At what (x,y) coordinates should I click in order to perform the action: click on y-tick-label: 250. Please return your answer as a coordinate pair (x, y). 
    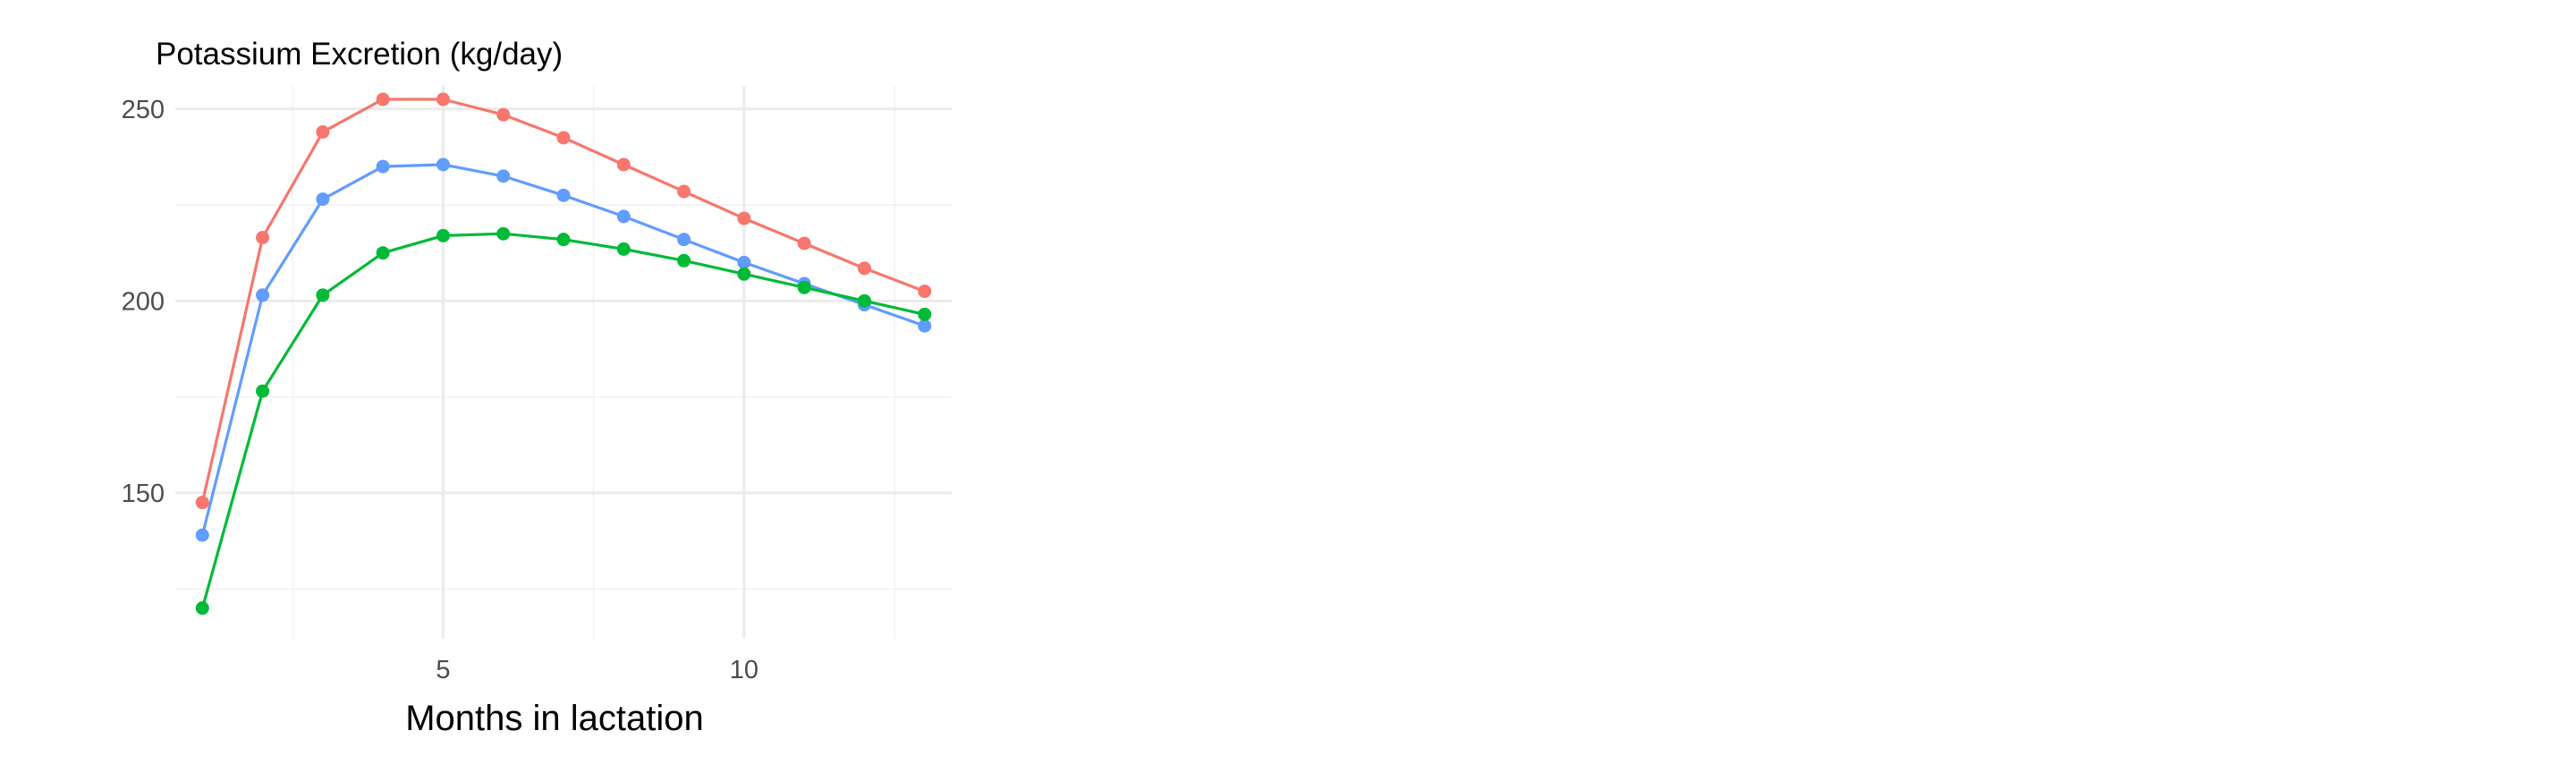
    Looking at the image, I should click on (143, 110).